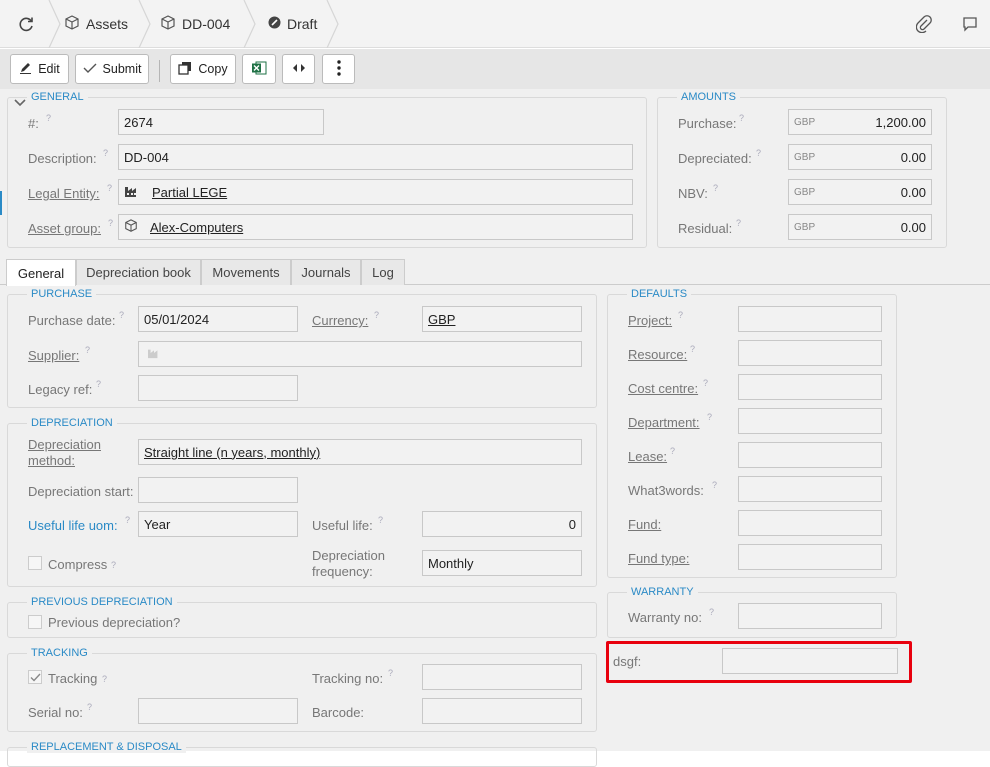 The width and height of the screenshot is (990, 767). What do you see at coordinates (666, 490) in the screenshot?
I see `what3words-label: What3words:` at bounding box center [666, 490].